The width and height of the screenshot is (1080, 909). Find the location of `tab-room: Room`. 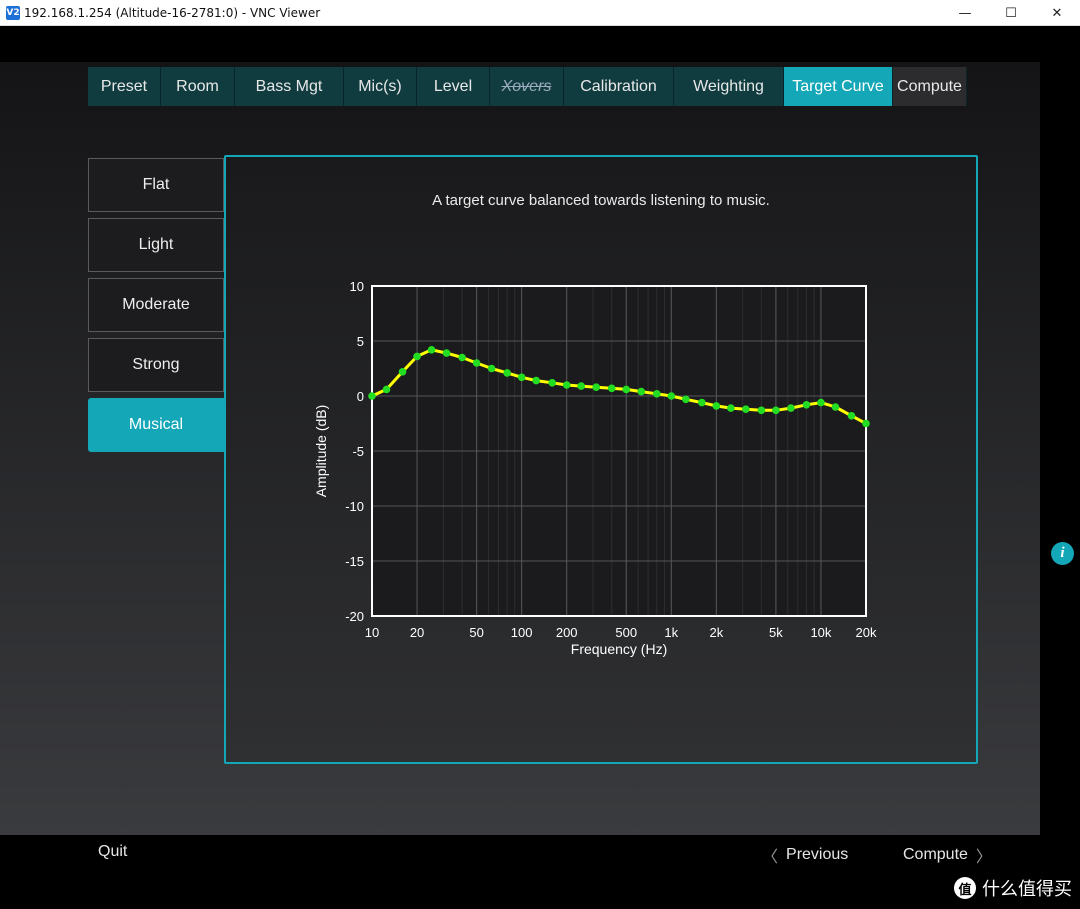

tab-room: Room is located at coordinates (198, 86).